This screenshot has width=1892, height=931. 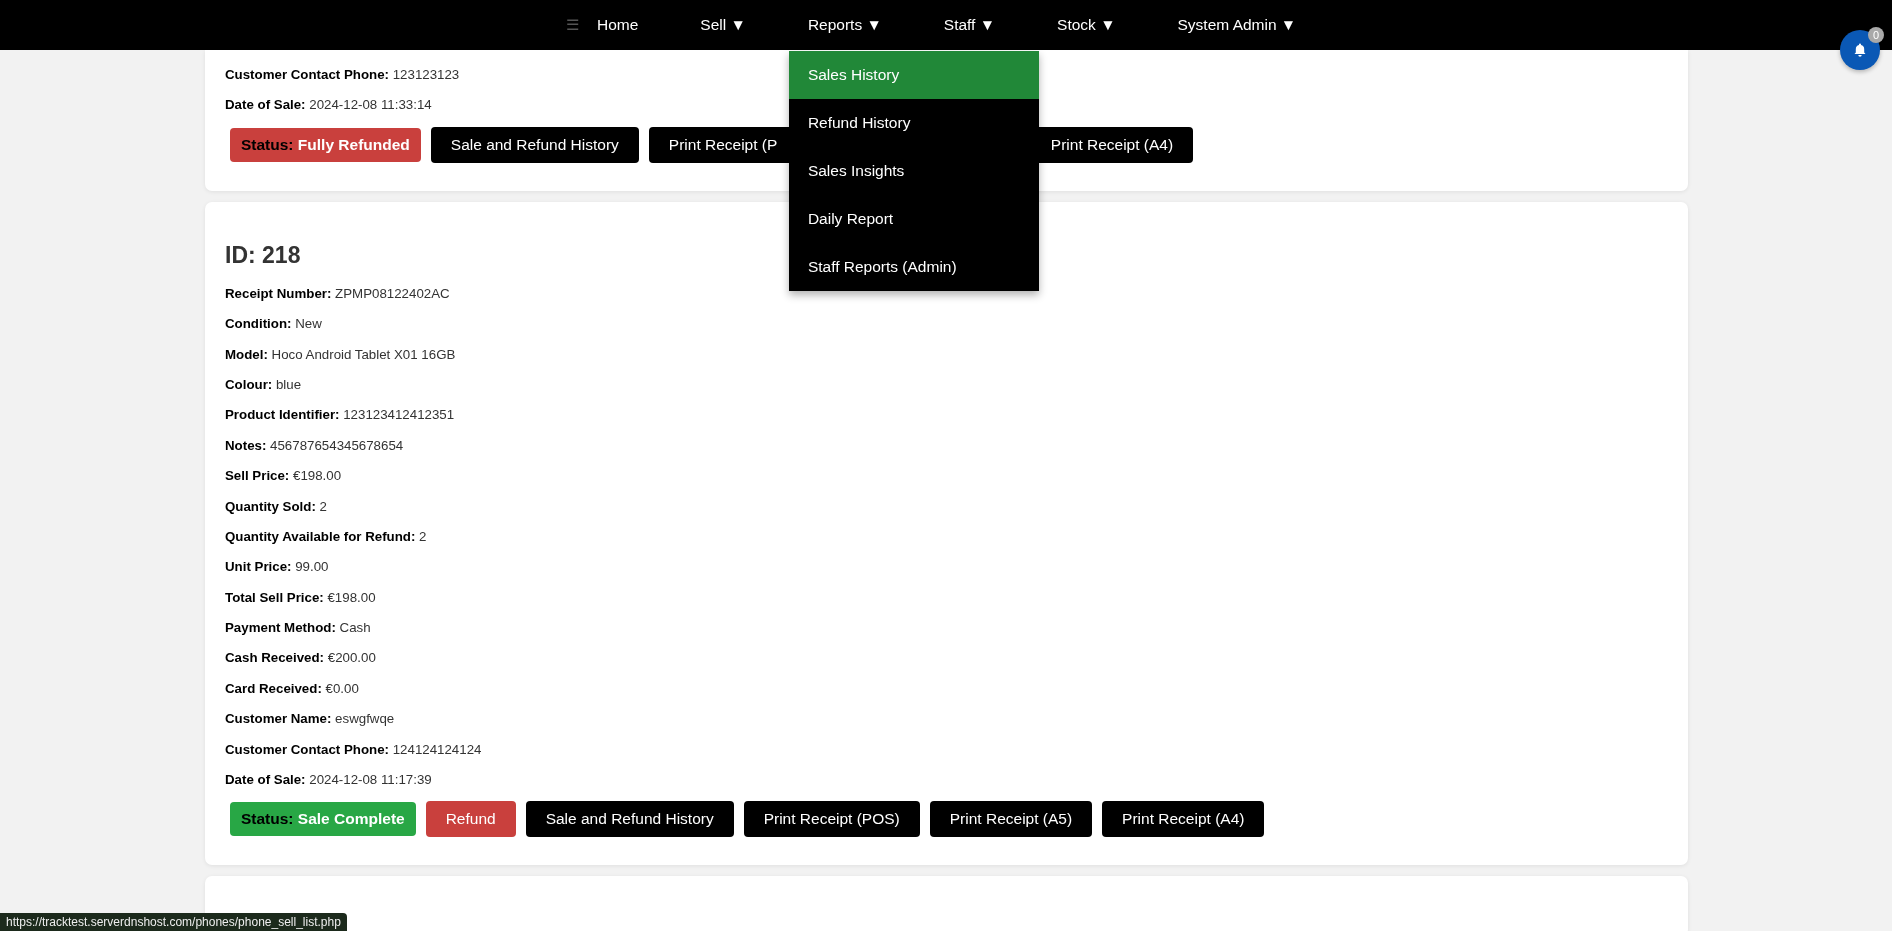 I want to click on action-button: Print Receipt (POS), so click(x=831, y=819).